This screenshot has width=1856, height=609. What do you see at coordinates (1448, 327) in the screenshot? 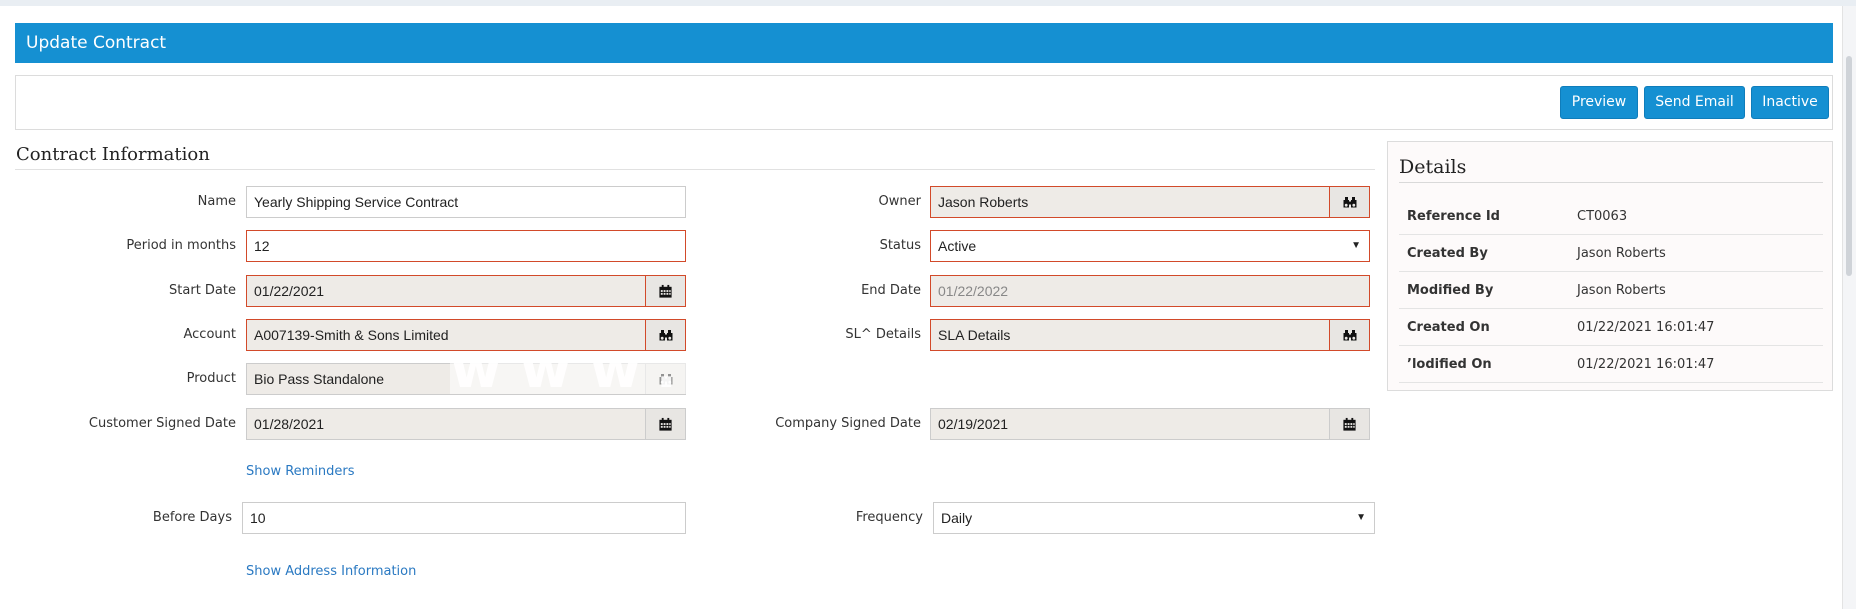
I see `details-key: Created On` at bounding box center [1448, 327].